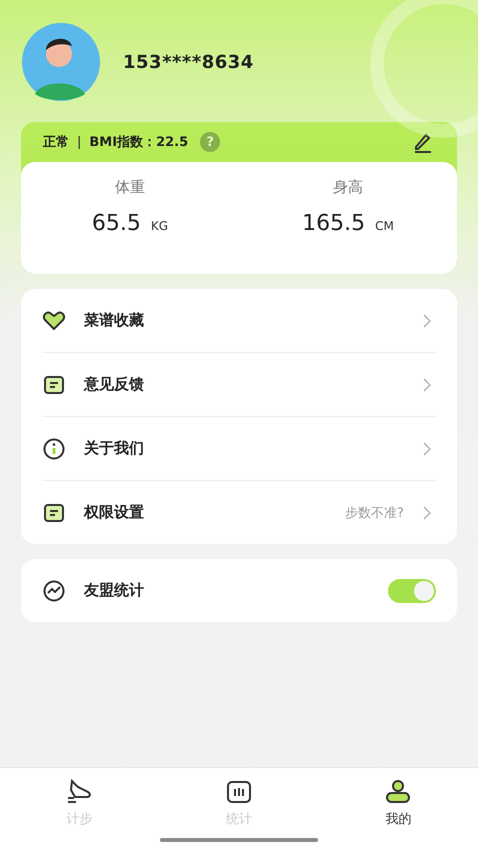 Image resolution: width=478 pixels, height=850 pixels. Describe the element at coordinates (56, 142) in the screenshot. I see `bmi-status: 正常` at that location.